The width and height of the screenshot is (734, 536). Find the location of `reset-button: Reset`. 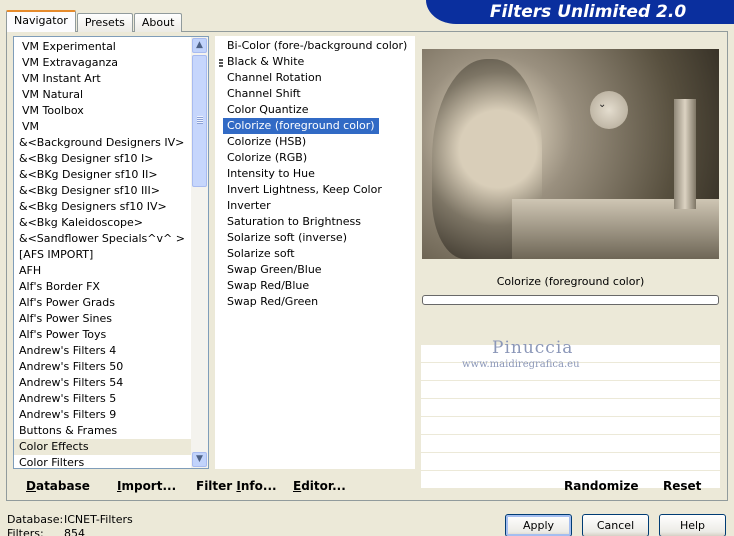

reset-button: Reset is located at coordinates (682, 486).